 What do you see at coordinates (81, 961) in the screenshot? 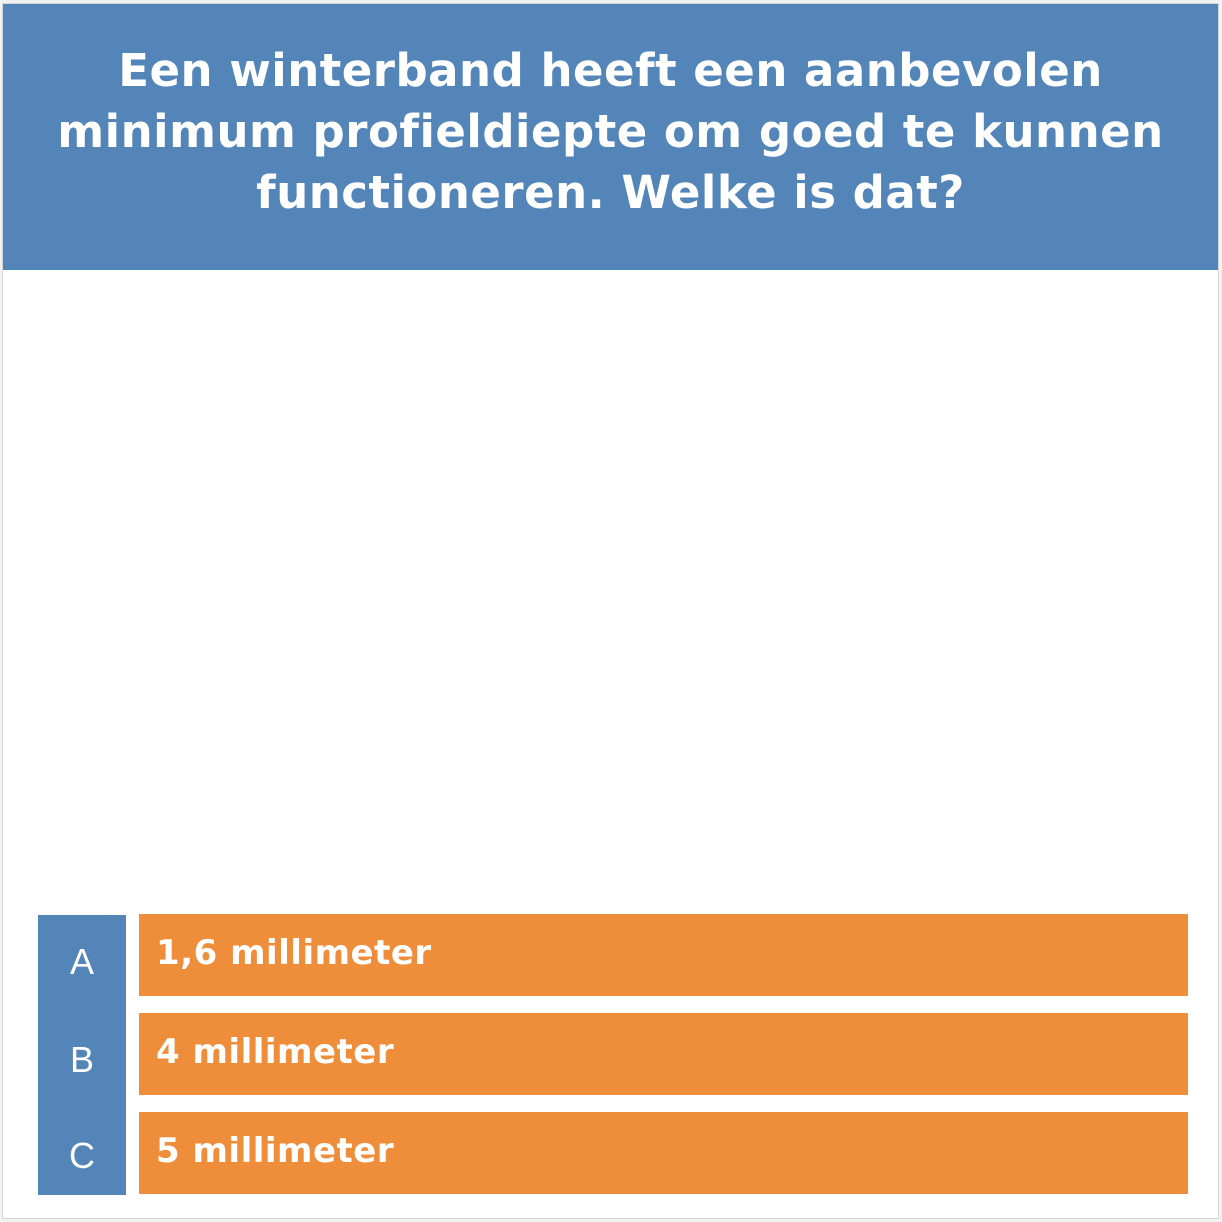
I see `answer-letter-a: A` at bounding box center [81, 961].